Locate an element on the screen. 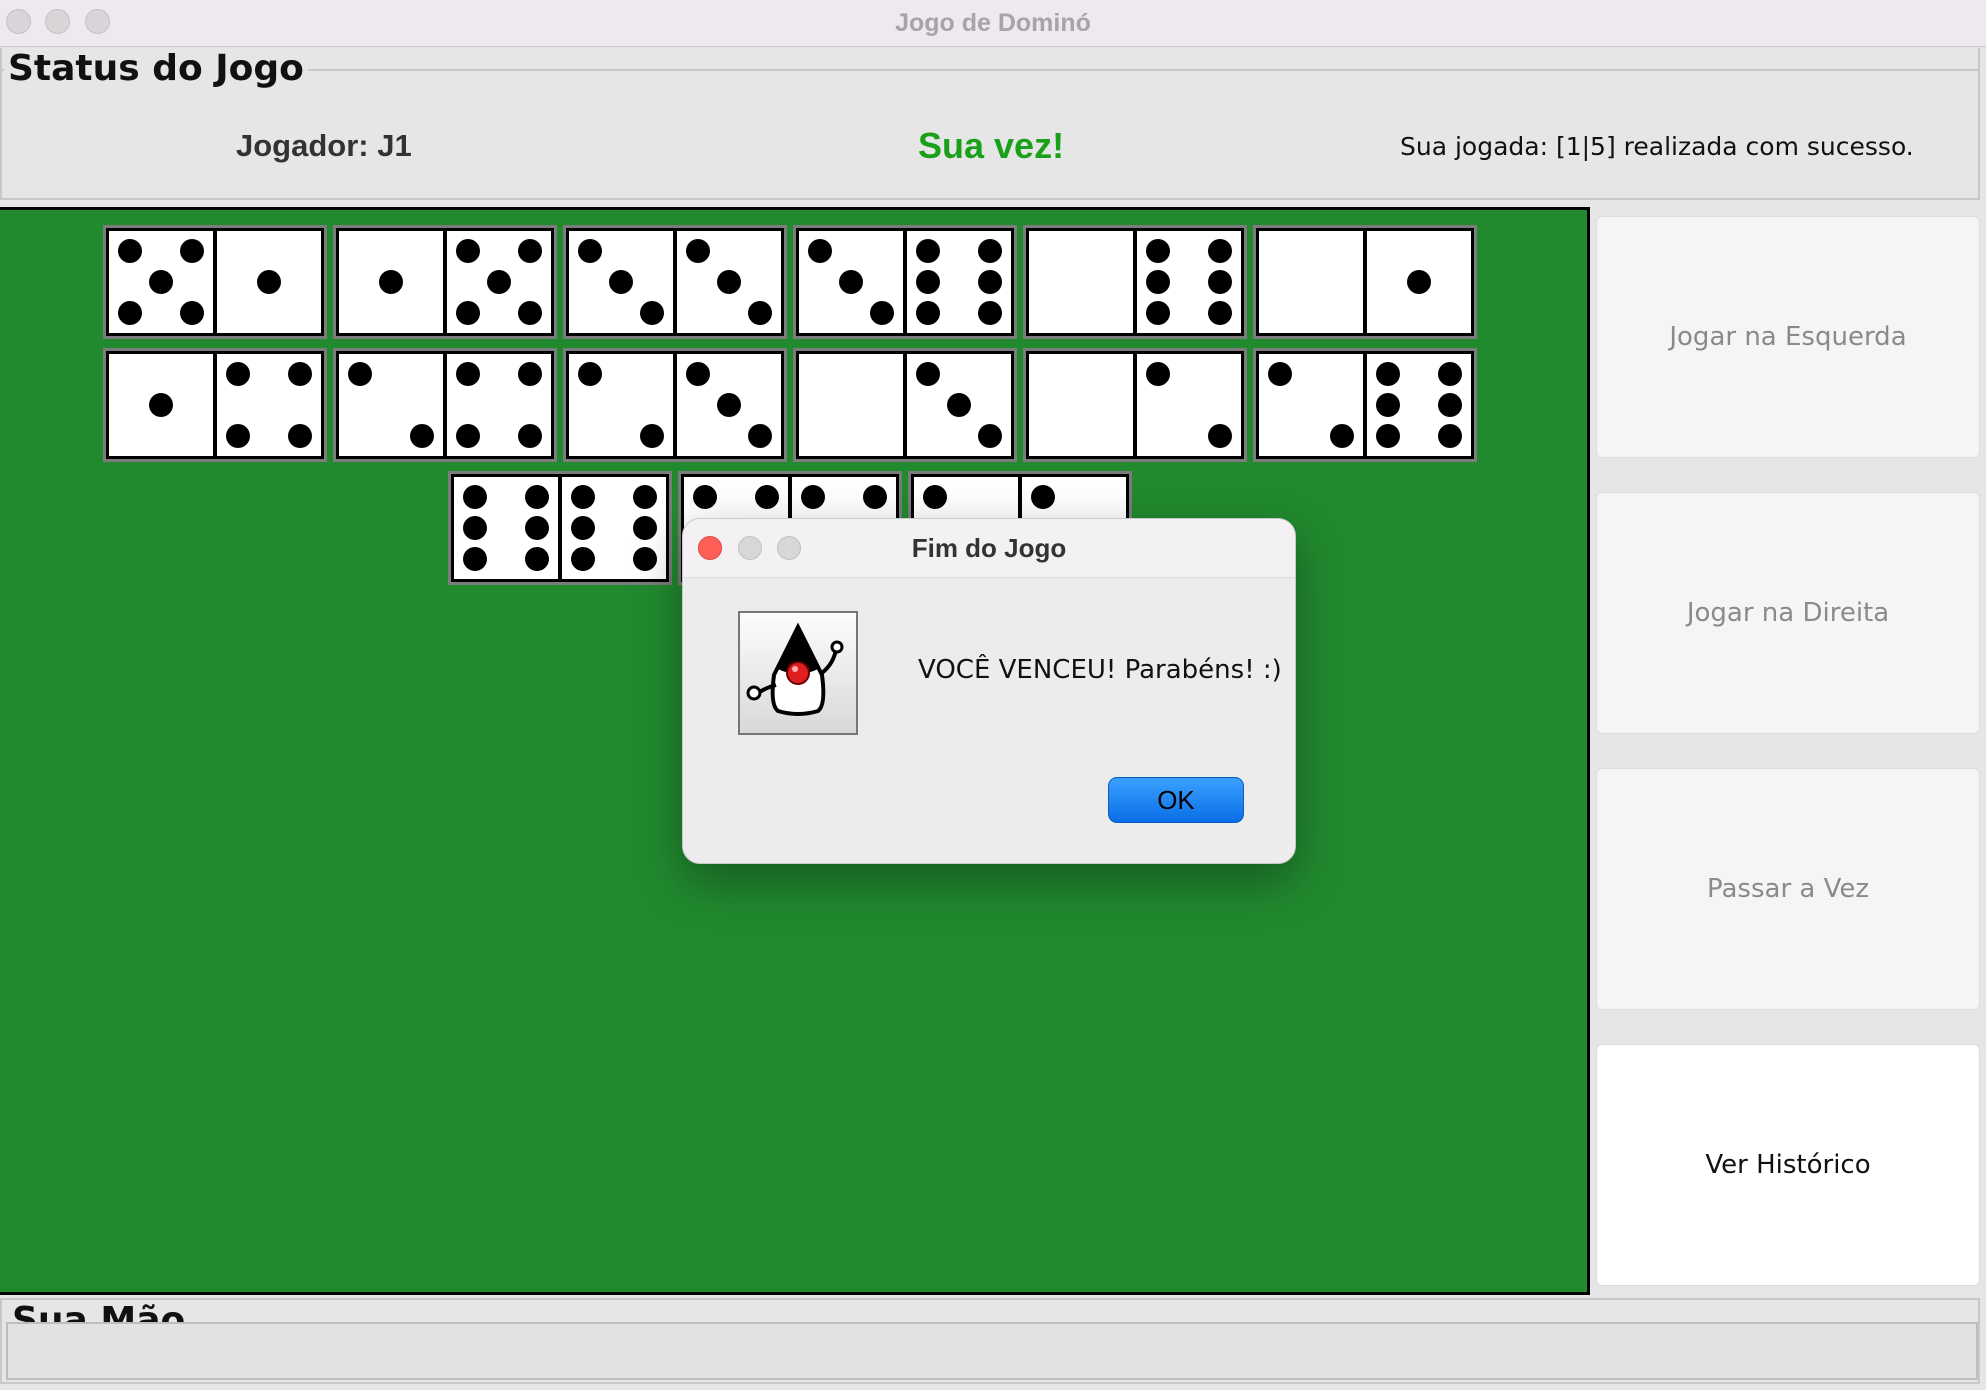 This screenshot has width=1986, height=1390. close-window-button is located at coordinates (18, 21).